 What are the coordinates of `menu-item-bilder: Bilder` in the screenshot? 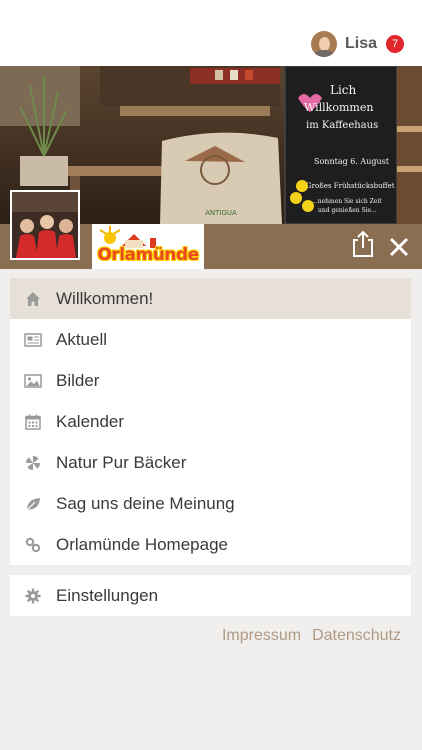 It's located at (210, 380).